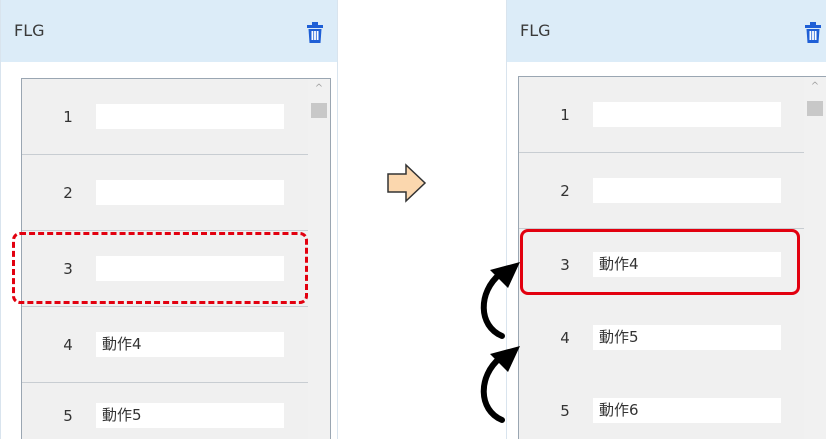 Image resolution: width=826 pixels, height=439 pixels. I want to click on list-item: 5 動作5, so click(165, 411).